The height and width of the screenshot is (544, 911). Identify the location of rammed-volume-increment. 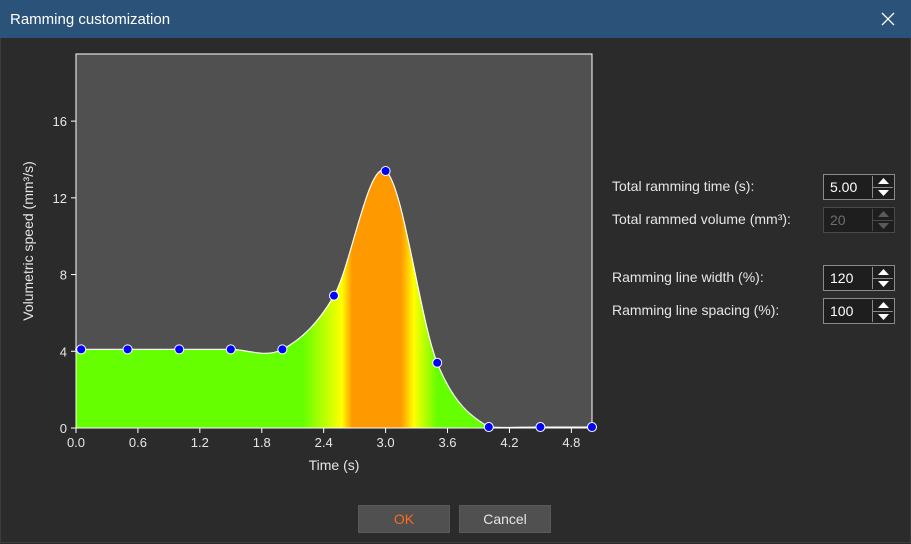
(883, 215).